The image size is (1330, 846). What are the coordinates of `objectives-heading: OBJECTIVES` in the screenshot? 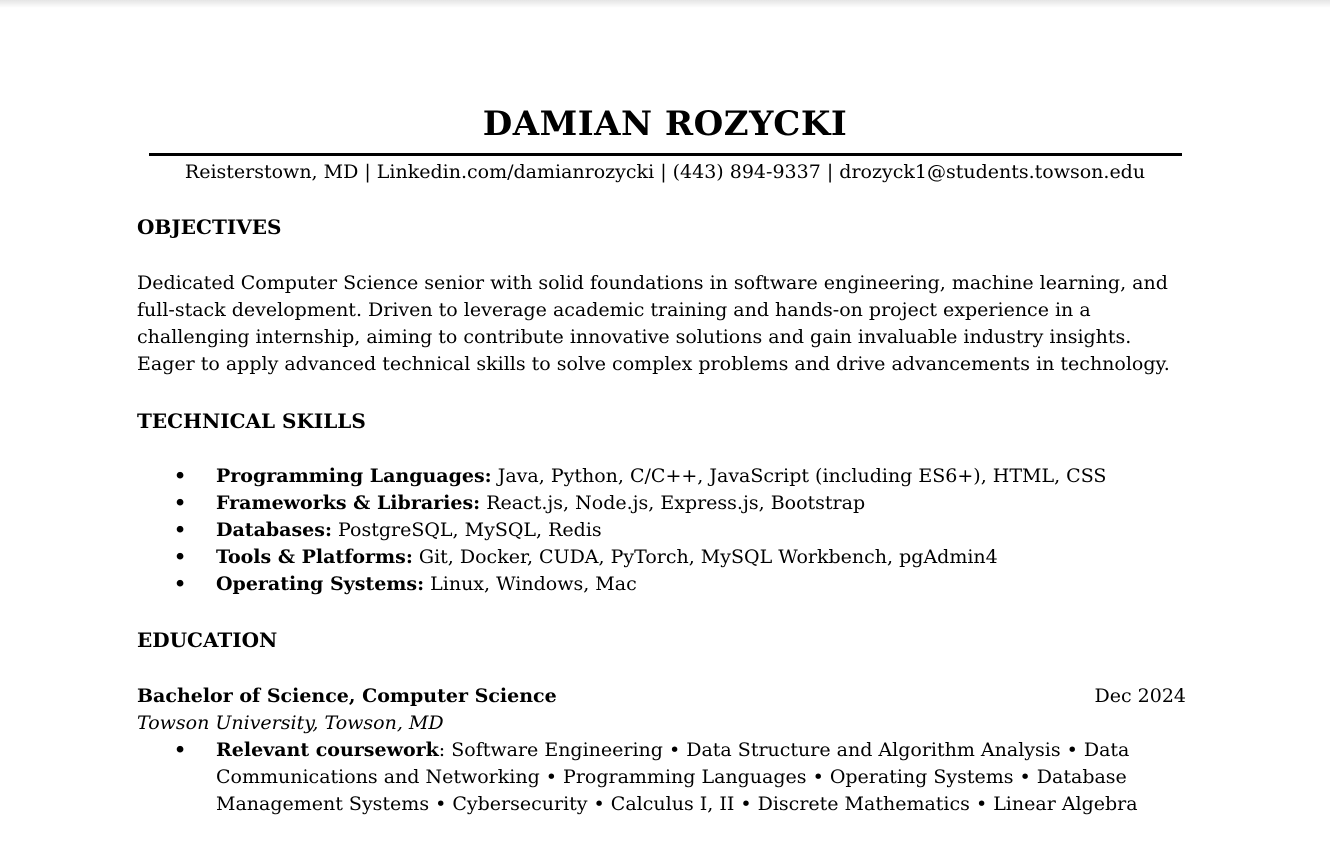 It's located at (209, 227).